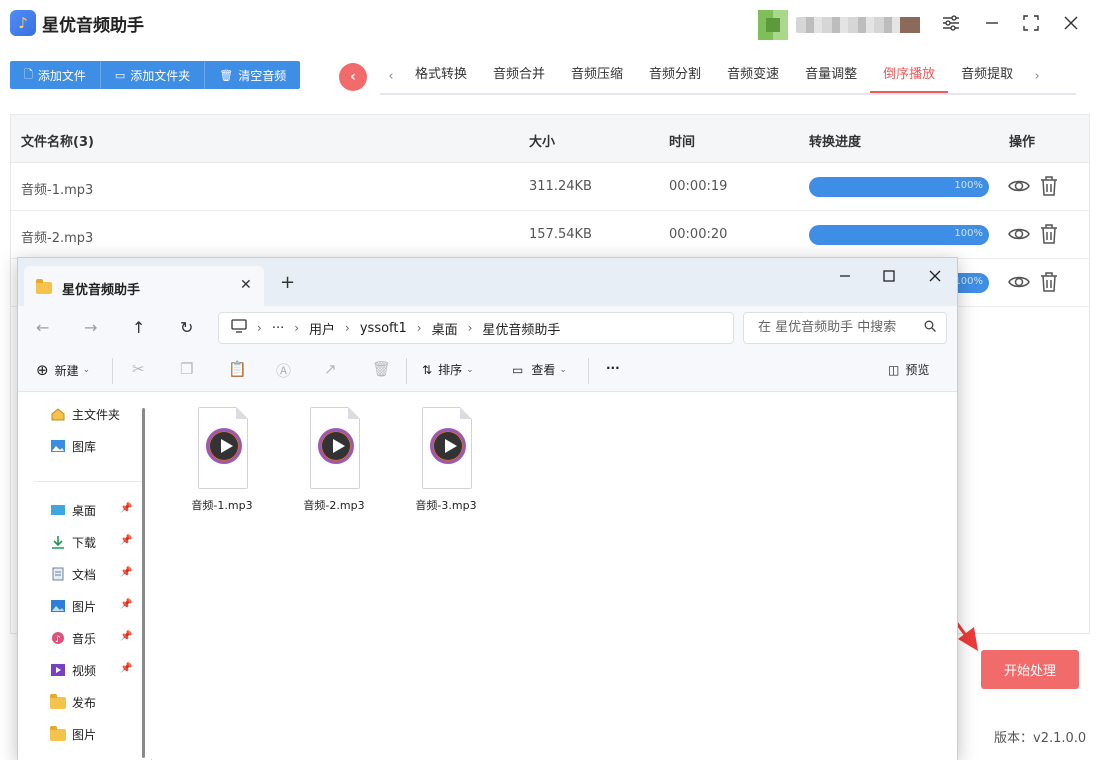 This screenshot has height=760, width=1100. What do you see at coordinates (322, 328) in the screenshot?
I see `breadcrumb-item: 用户` at bounding box center [322, 328].